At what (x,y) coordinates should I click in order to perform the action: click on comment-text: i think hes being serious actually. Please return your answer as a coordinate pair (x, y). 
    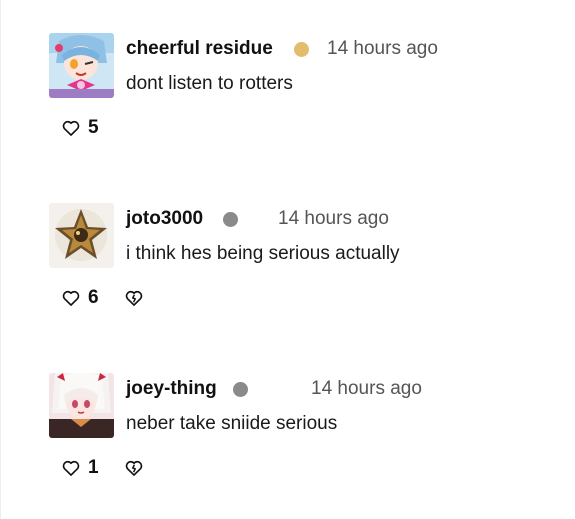
    Looking at the image, I should click on (263, 253).